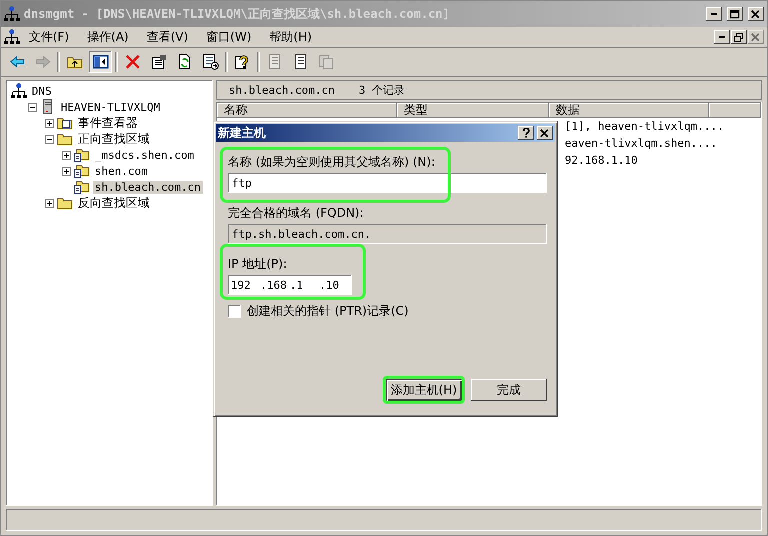 This screenshot has height=536, width=768. What do you see at coordinates (241, 285) in the screenshot?
I see `ip-octet: 192` at bounding box center [241, 285].